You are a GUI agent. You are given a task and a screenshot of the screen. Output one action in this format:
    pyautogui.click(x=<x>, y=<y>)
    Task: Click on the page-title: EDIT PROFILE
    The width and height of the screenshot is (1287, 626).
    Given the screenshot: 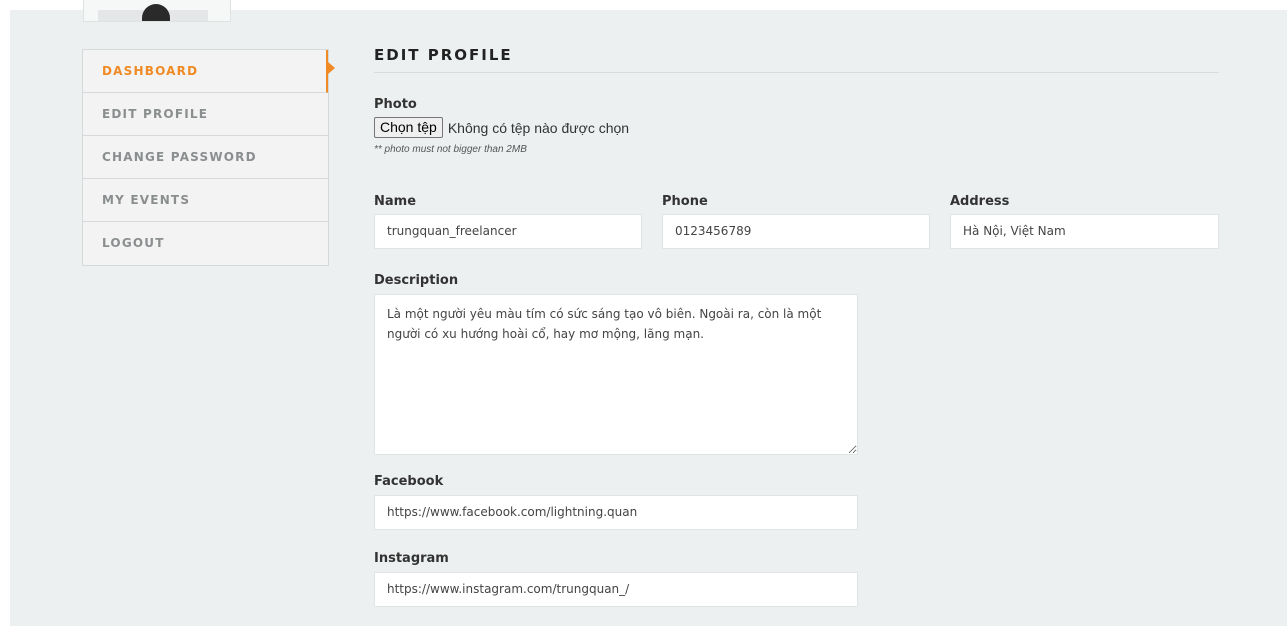 What is the action you would take?
    pyautogui.click(x=796, y=59)
    